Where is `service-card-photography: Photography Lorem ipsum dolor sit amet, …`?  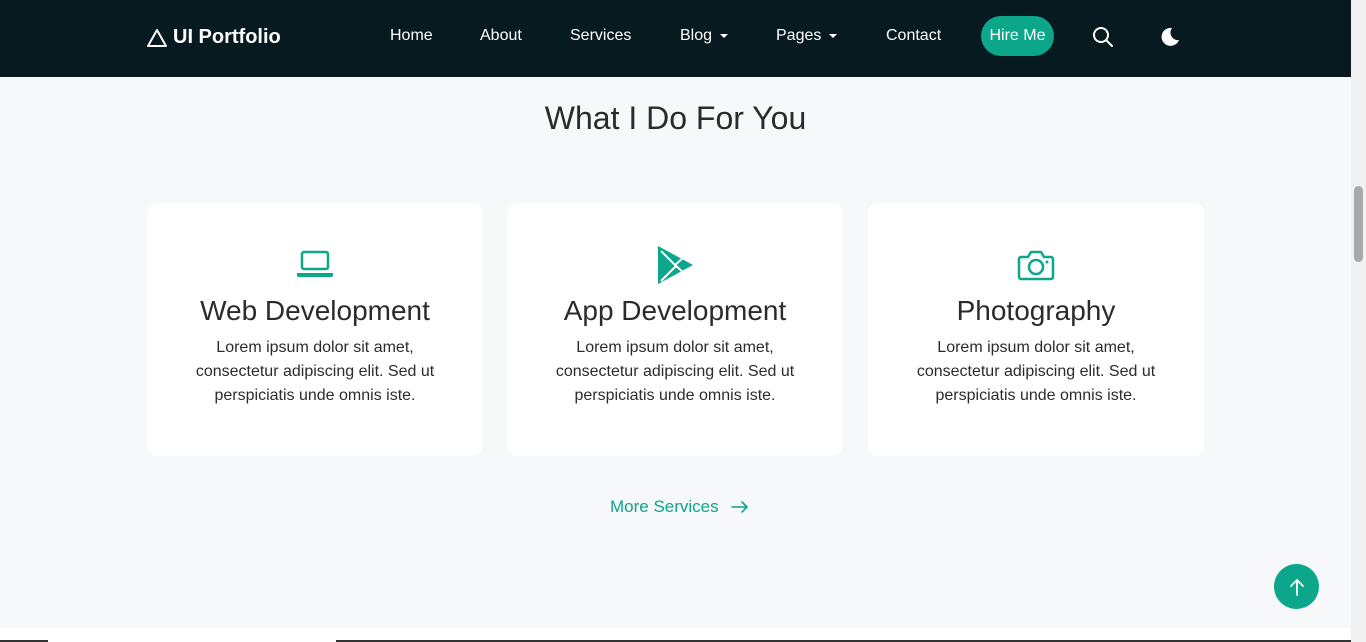 service-card-photography: Photography Lorem ipsum dolor sit amet, … is located at coordinates (1036, 329).